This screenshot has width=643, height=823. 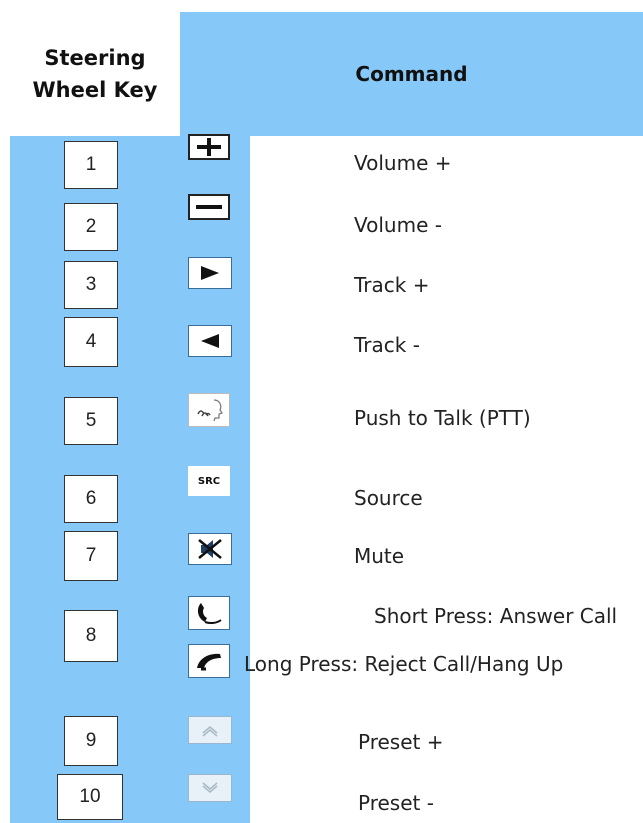 What do you see at coordinates (209, 147) in the screenshot?
I see `plus-icon` at bounding box center [209, 147].